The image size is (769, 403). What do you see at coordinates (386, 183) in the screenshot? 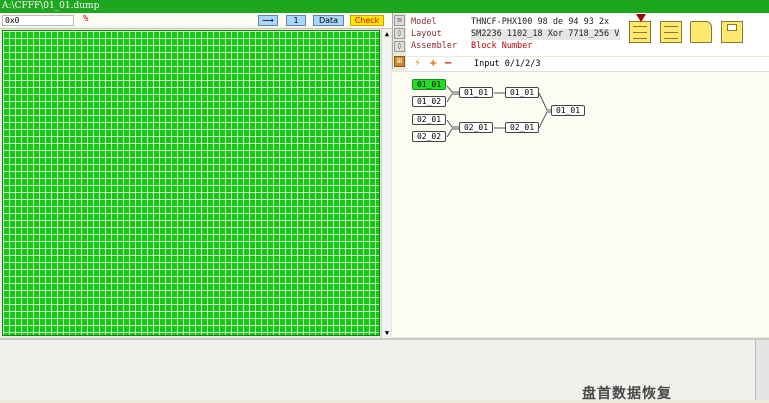
I see `grid-scrollbar: ▲ ▼` at bounding box center [386, 183].